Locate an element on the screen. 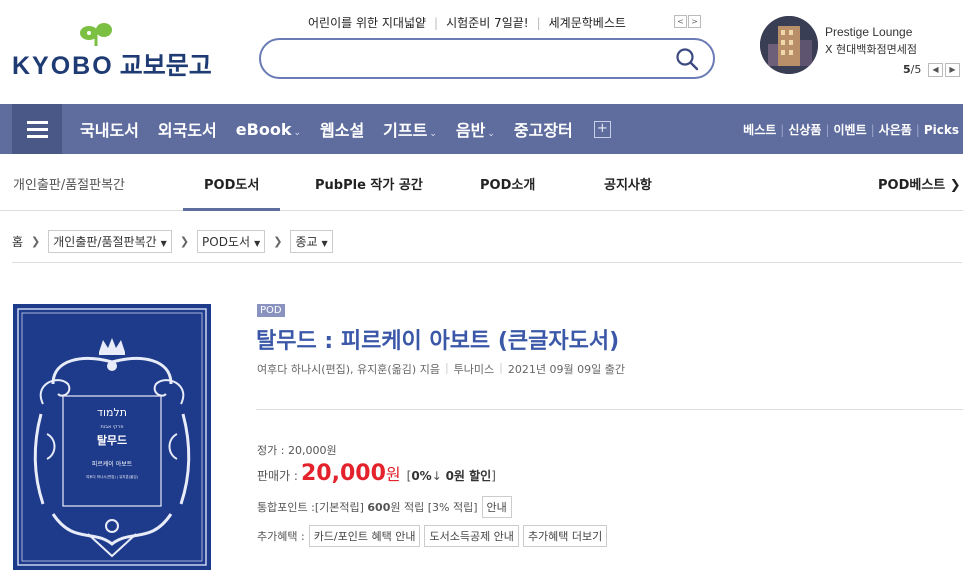 This screenshot has width=963, height=576. nav-link-new: 신상품 is located at coordinates (804, 129).